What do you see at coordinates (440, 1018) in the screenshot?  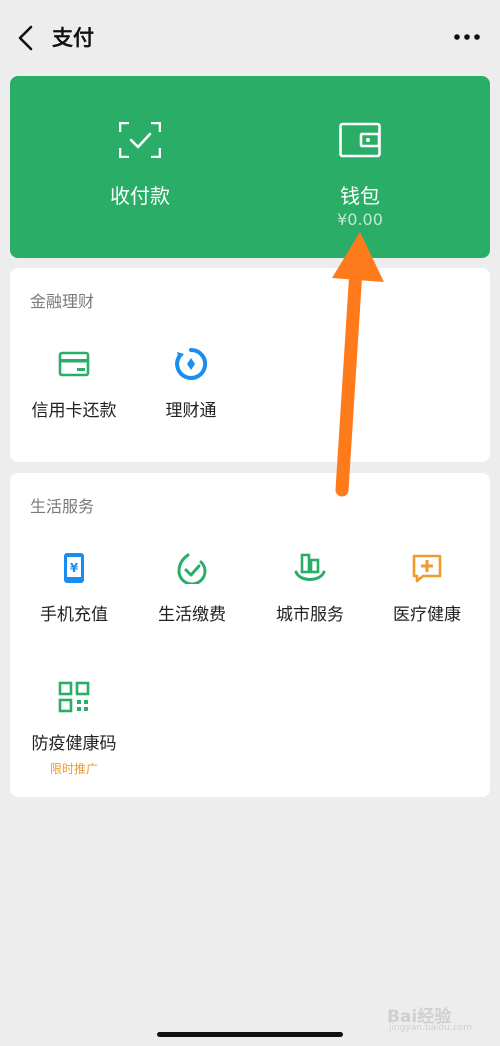 I see `watermark-logo: Bai经验 jingyan.baidu.com` at bounding box center [440, 1018].